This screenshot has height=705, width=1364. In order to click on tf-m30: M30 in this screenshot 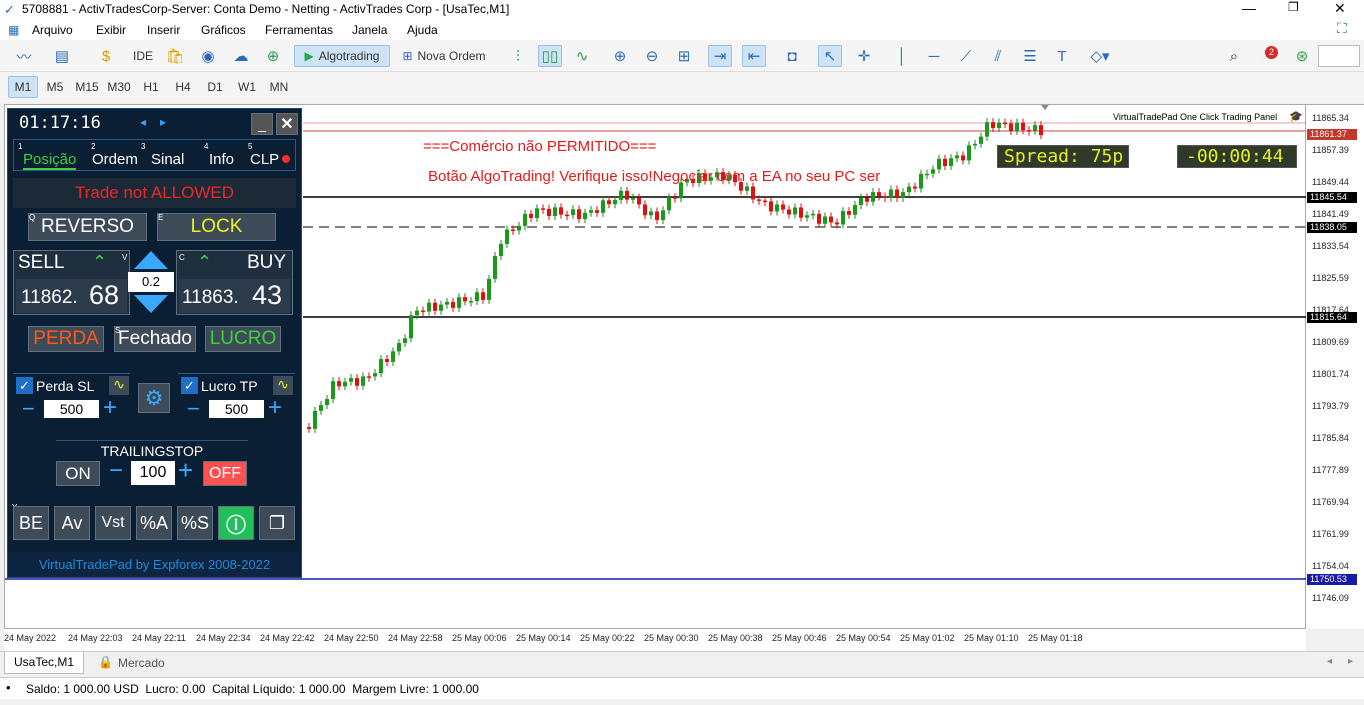, I will do `click(119, 87)`.